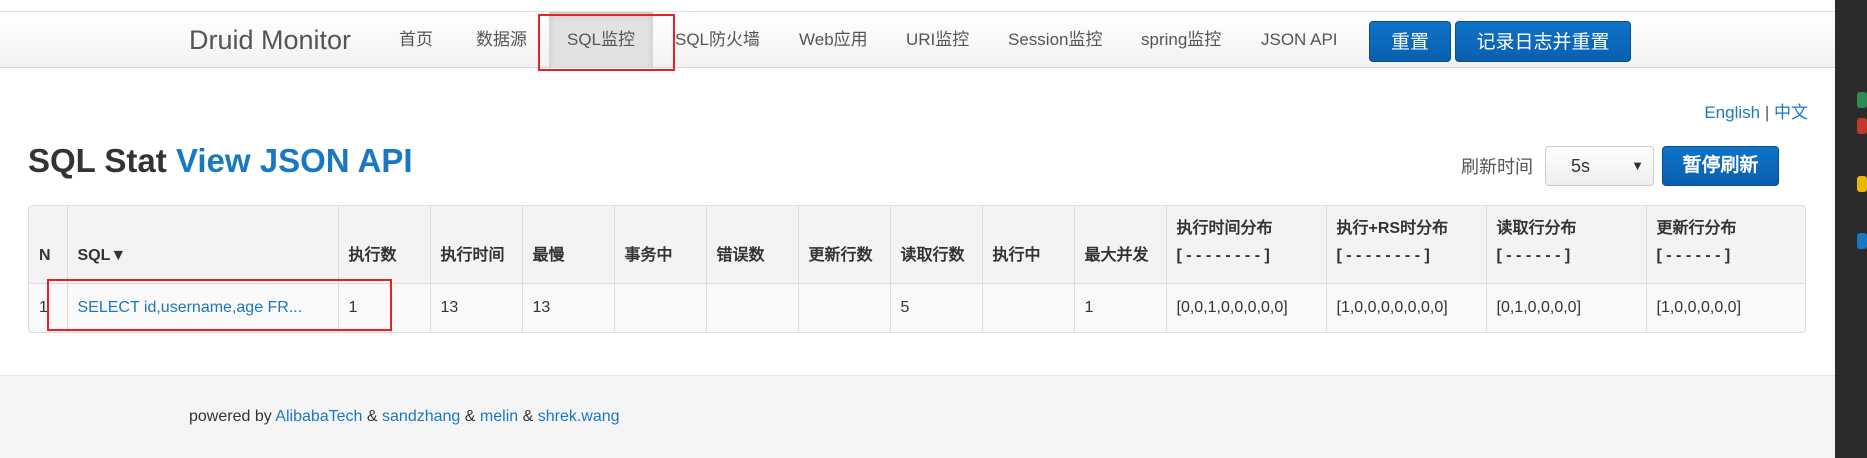  I want to click on col-header-read-rows: 读取行数, so click(936, 244).